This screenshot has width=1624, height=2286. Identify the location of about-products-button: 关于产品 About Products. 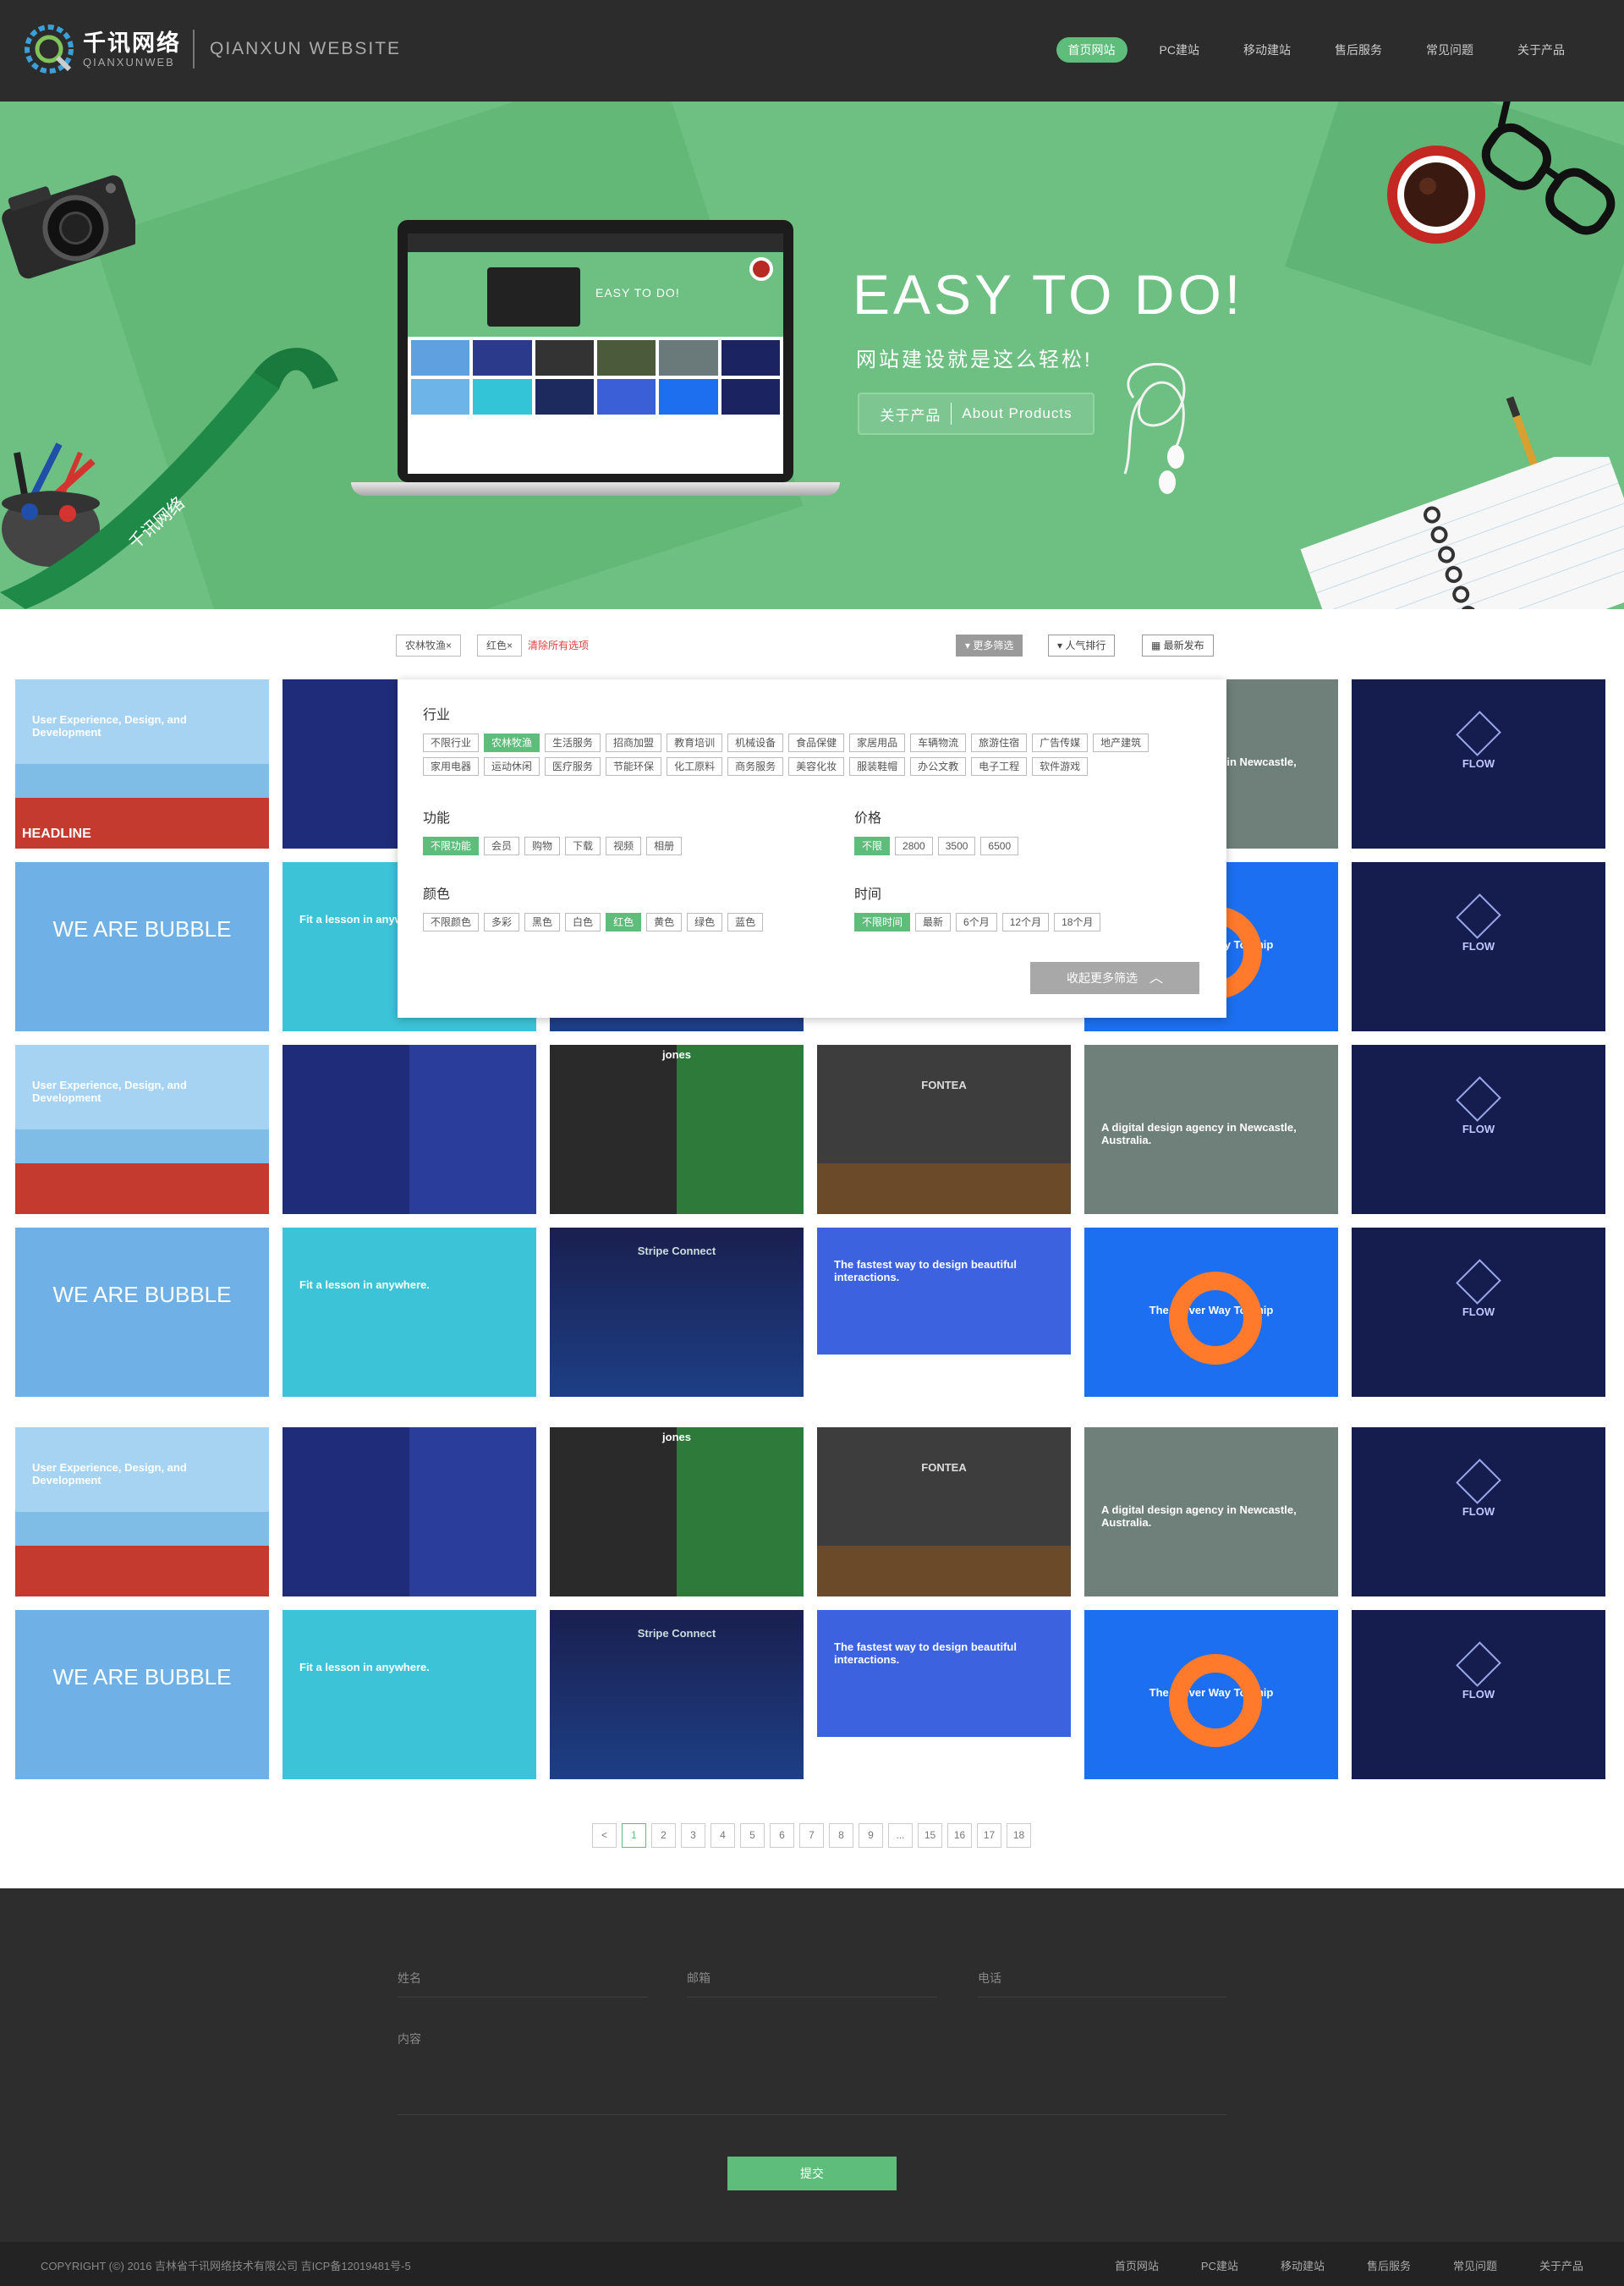
(977, 414).